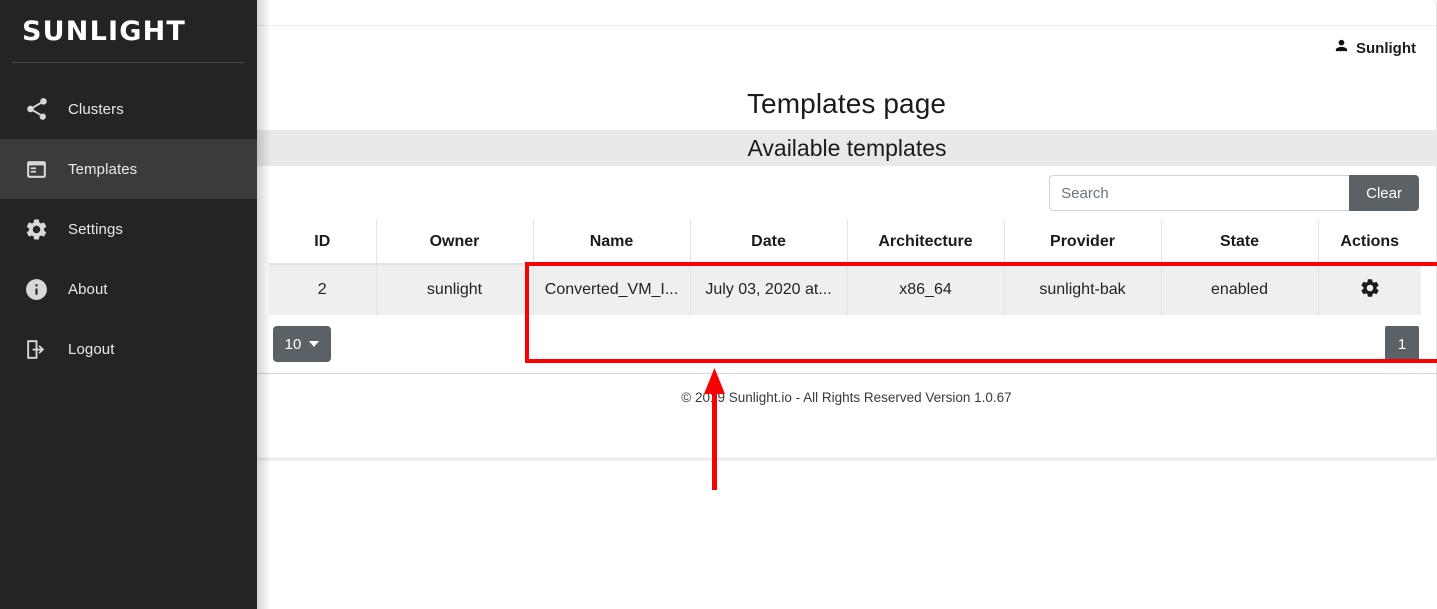  I want to click on logo-text: SUNLIGHT, so click(104, 31).